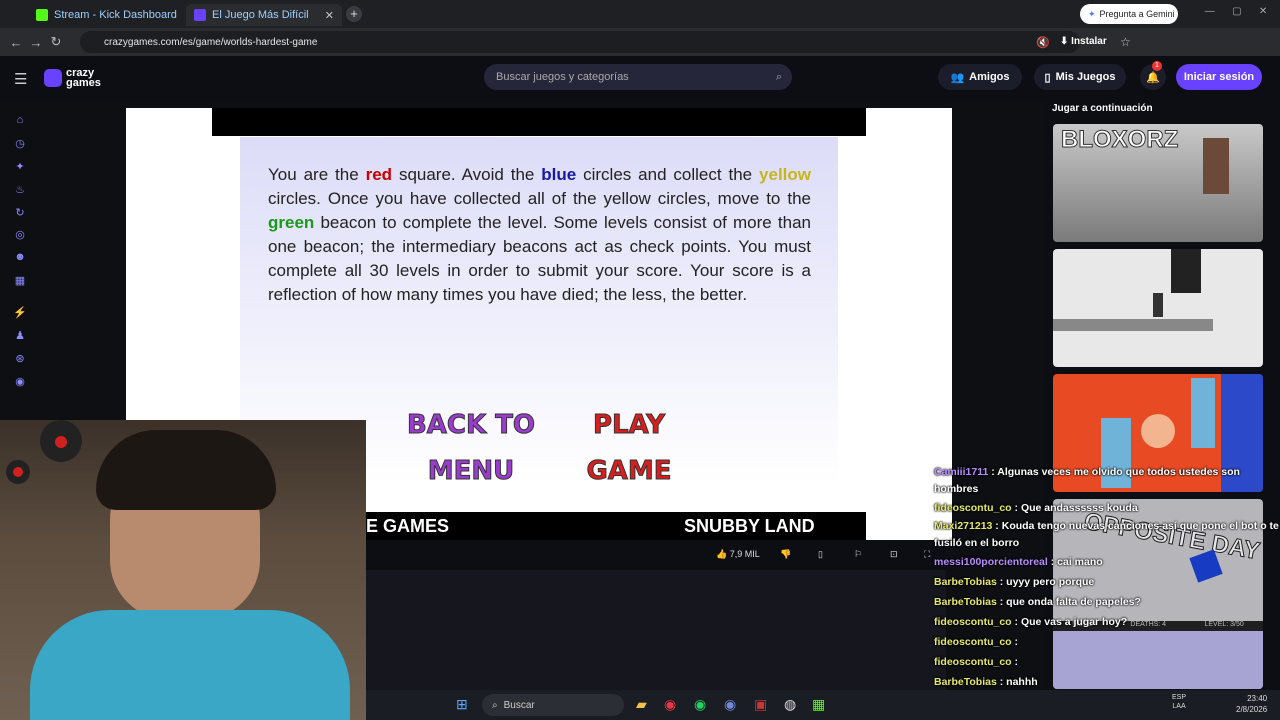  I want to click on action-icon: ⚡, so click(20, 313).